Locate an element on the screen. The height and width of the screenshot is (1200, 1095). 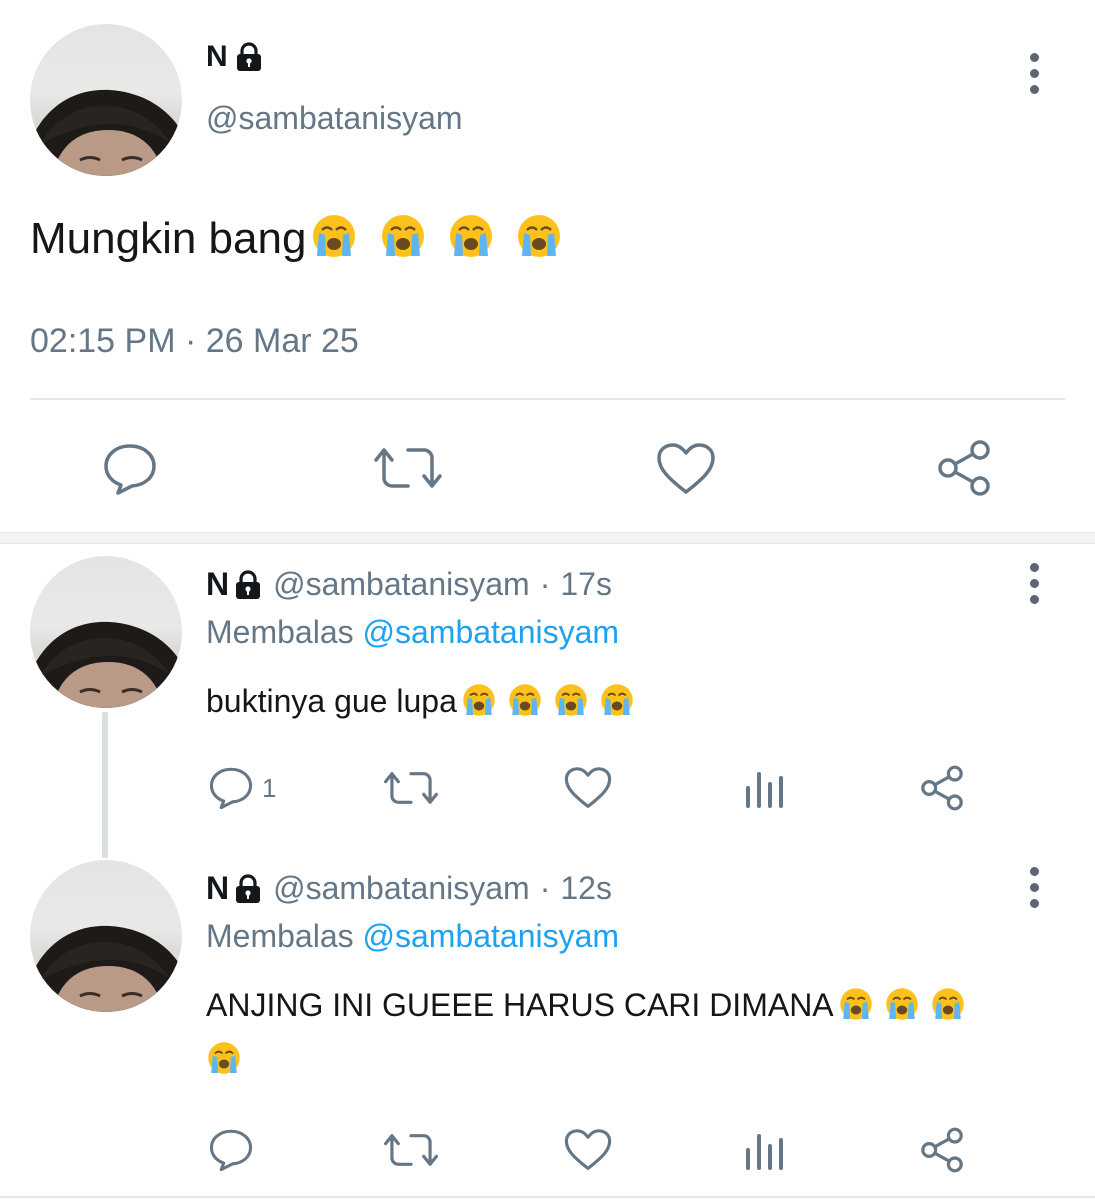
thread-connector-line is located at coordinates (105, 785).